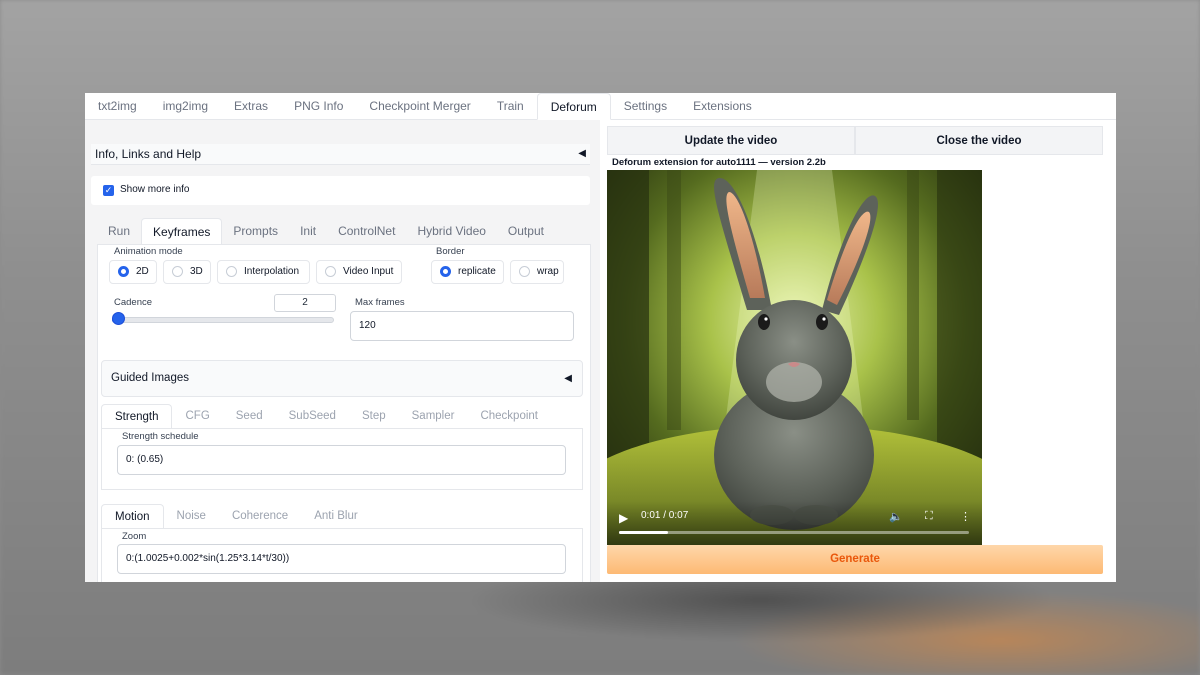  I want to click on tab-anti-blur: Anti Blur, so click(335, 516).